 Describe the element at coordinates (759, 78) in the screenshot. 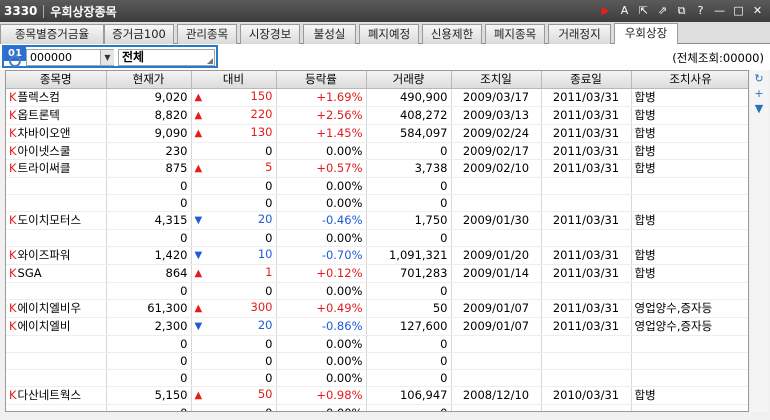

I see `refresh-icon: ↻` at that location.